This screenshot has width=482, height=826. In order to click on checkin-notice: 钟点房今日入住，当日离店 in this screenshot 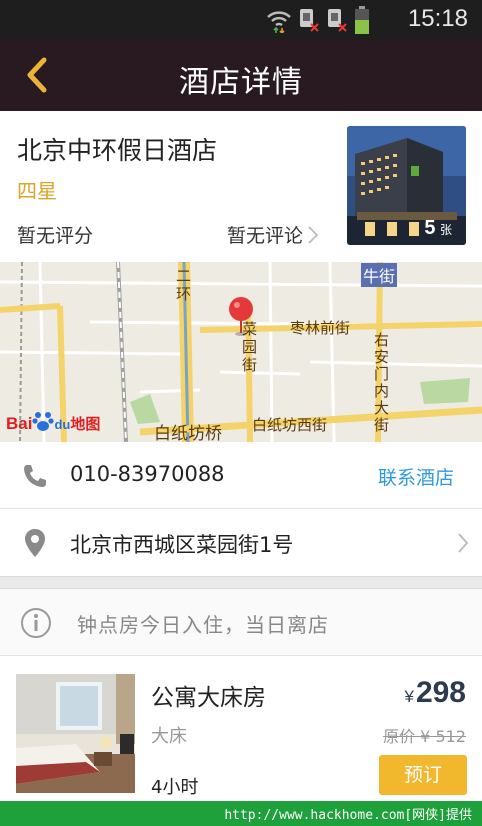, I will do `click(241, 622)`.